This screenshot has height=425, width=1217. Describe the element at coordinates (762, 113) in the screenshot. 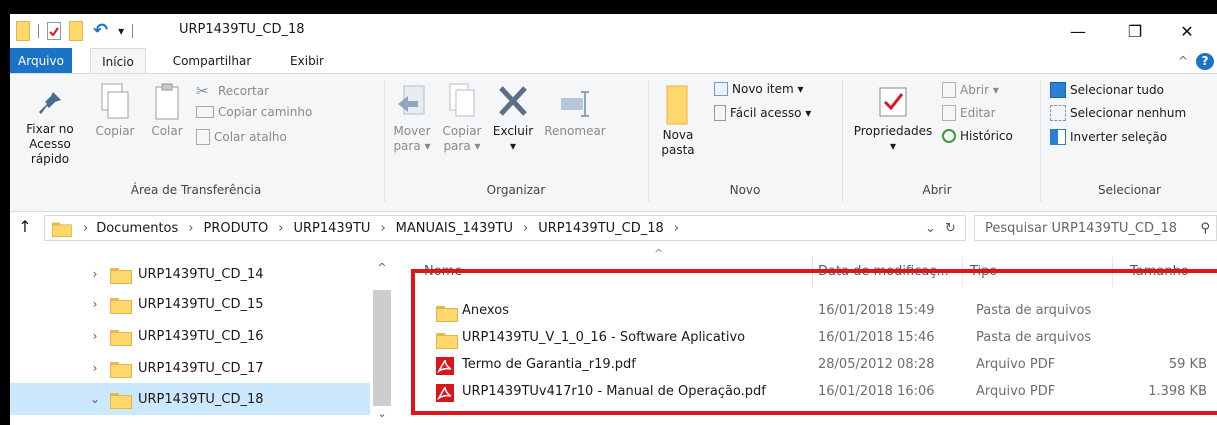

I see `easy-access-button: Fácil acesso ▾` at that location.